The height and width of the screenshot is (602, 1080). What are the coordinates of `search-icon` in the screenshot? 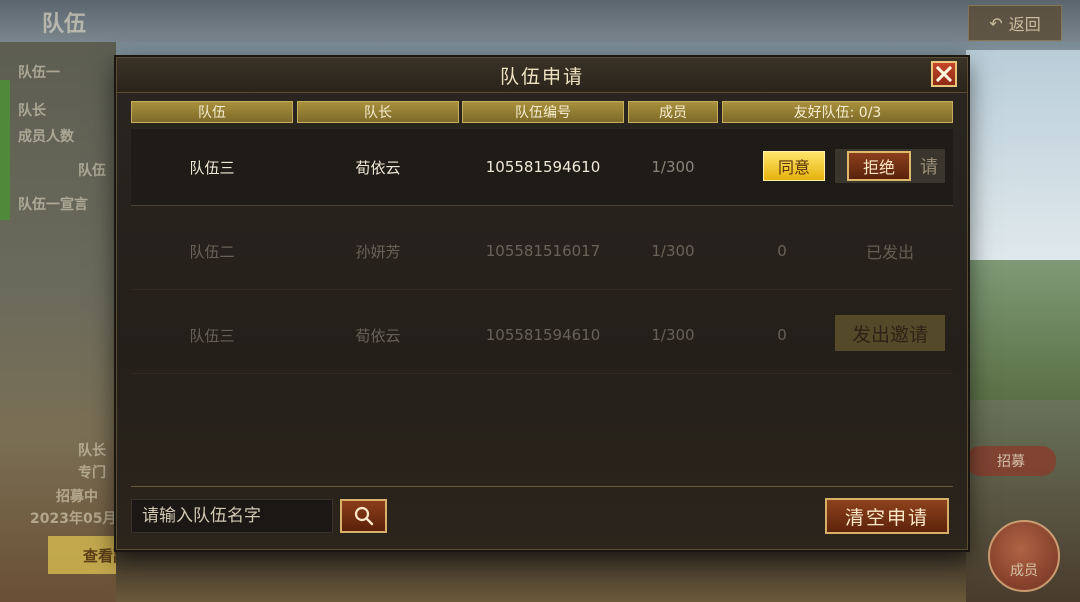 It's located at (363, 516).